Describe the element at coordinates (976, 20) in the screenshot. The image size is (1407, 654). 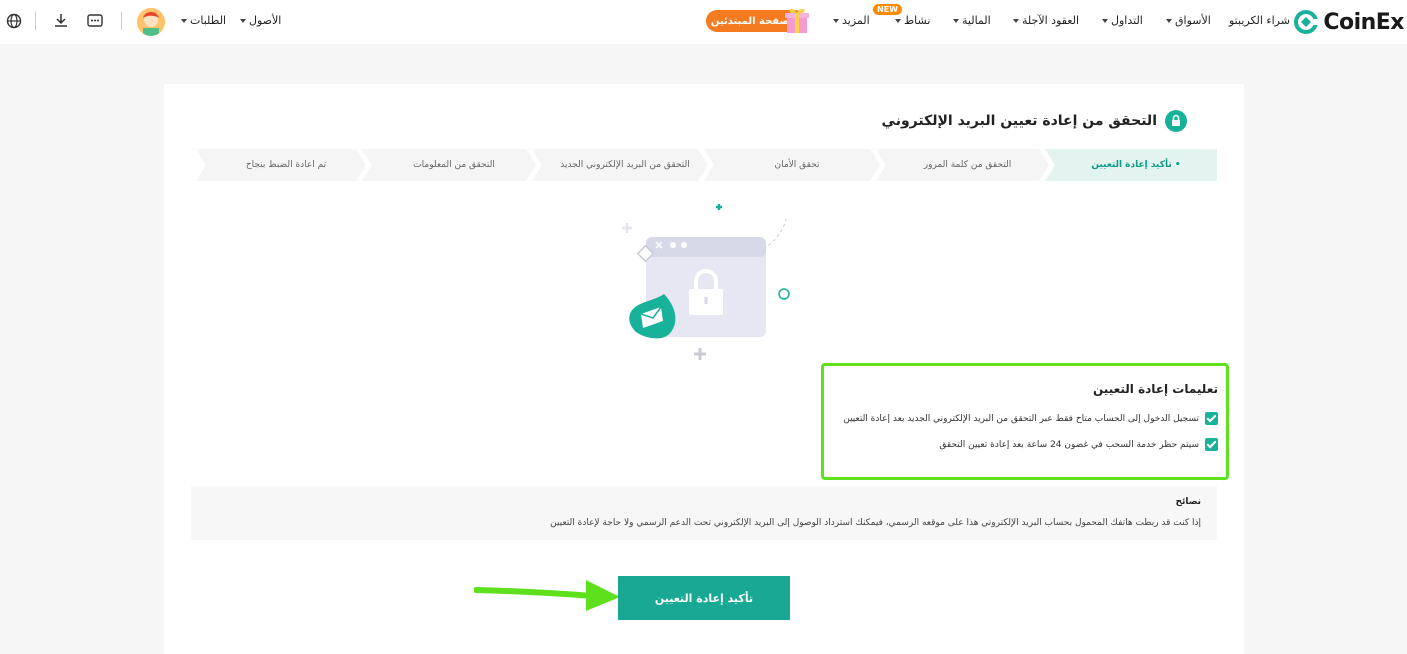
I see `nav-finance-label: المالية` at that location.